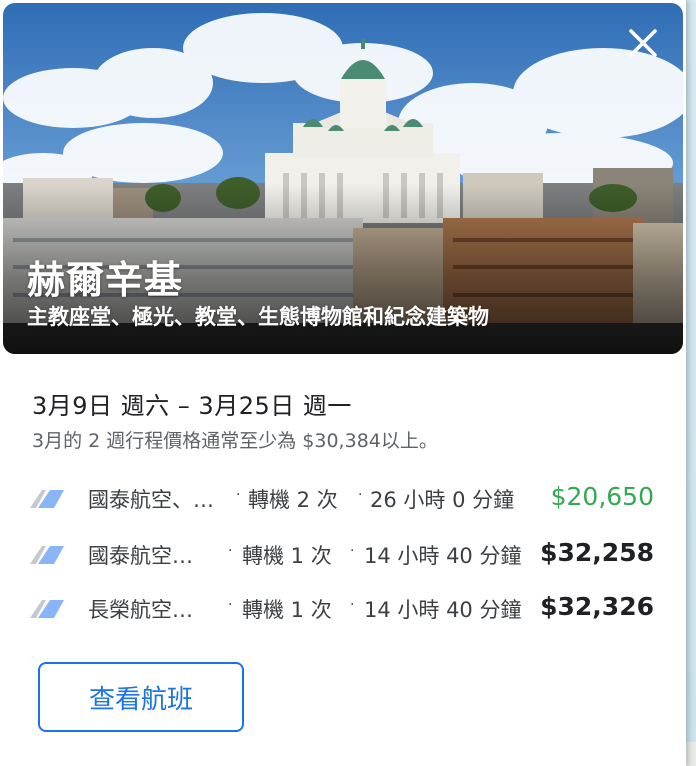  Describe the element at coordinates (597, 606) in the screenshot. I see `flight-price: $32,326` at that location.